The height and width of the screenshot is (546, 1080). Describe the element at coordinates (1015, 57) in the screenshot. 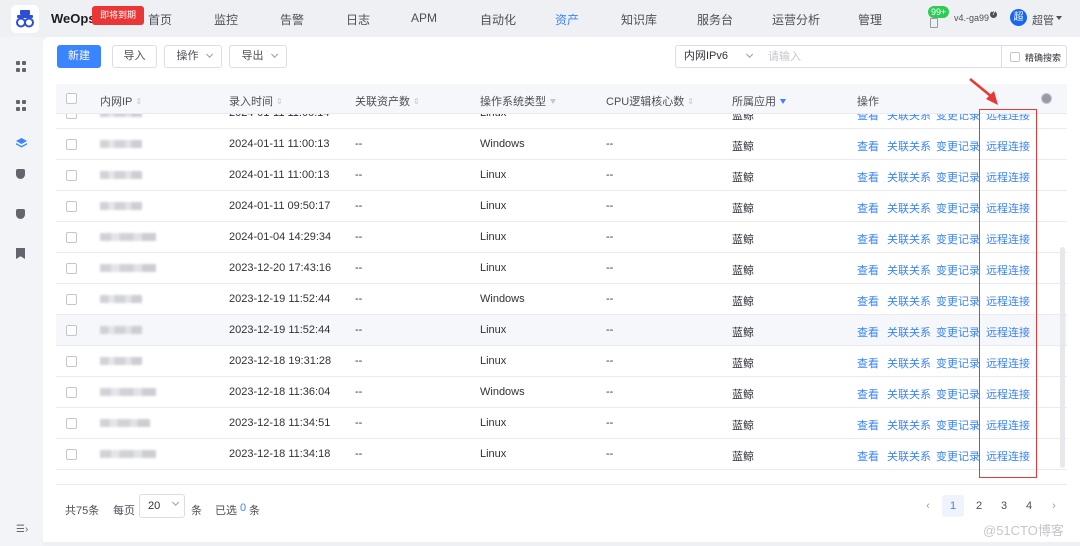

I see `exact-search-checkbox` at that location.